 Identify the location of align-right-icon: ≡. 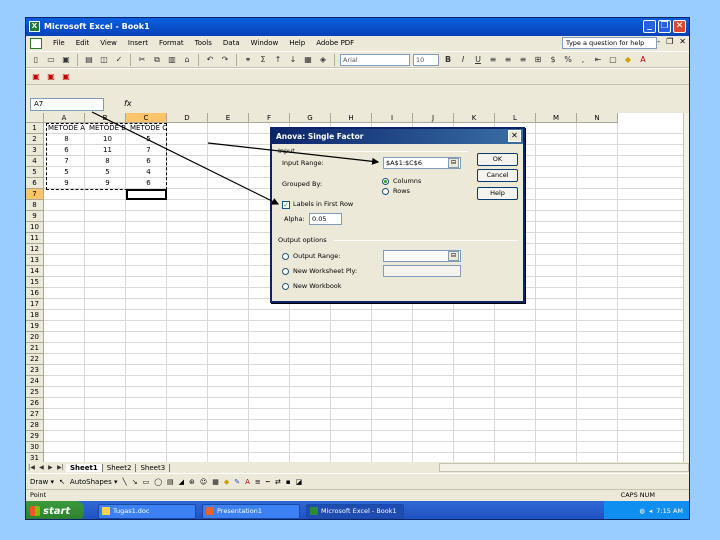
(523, 60).